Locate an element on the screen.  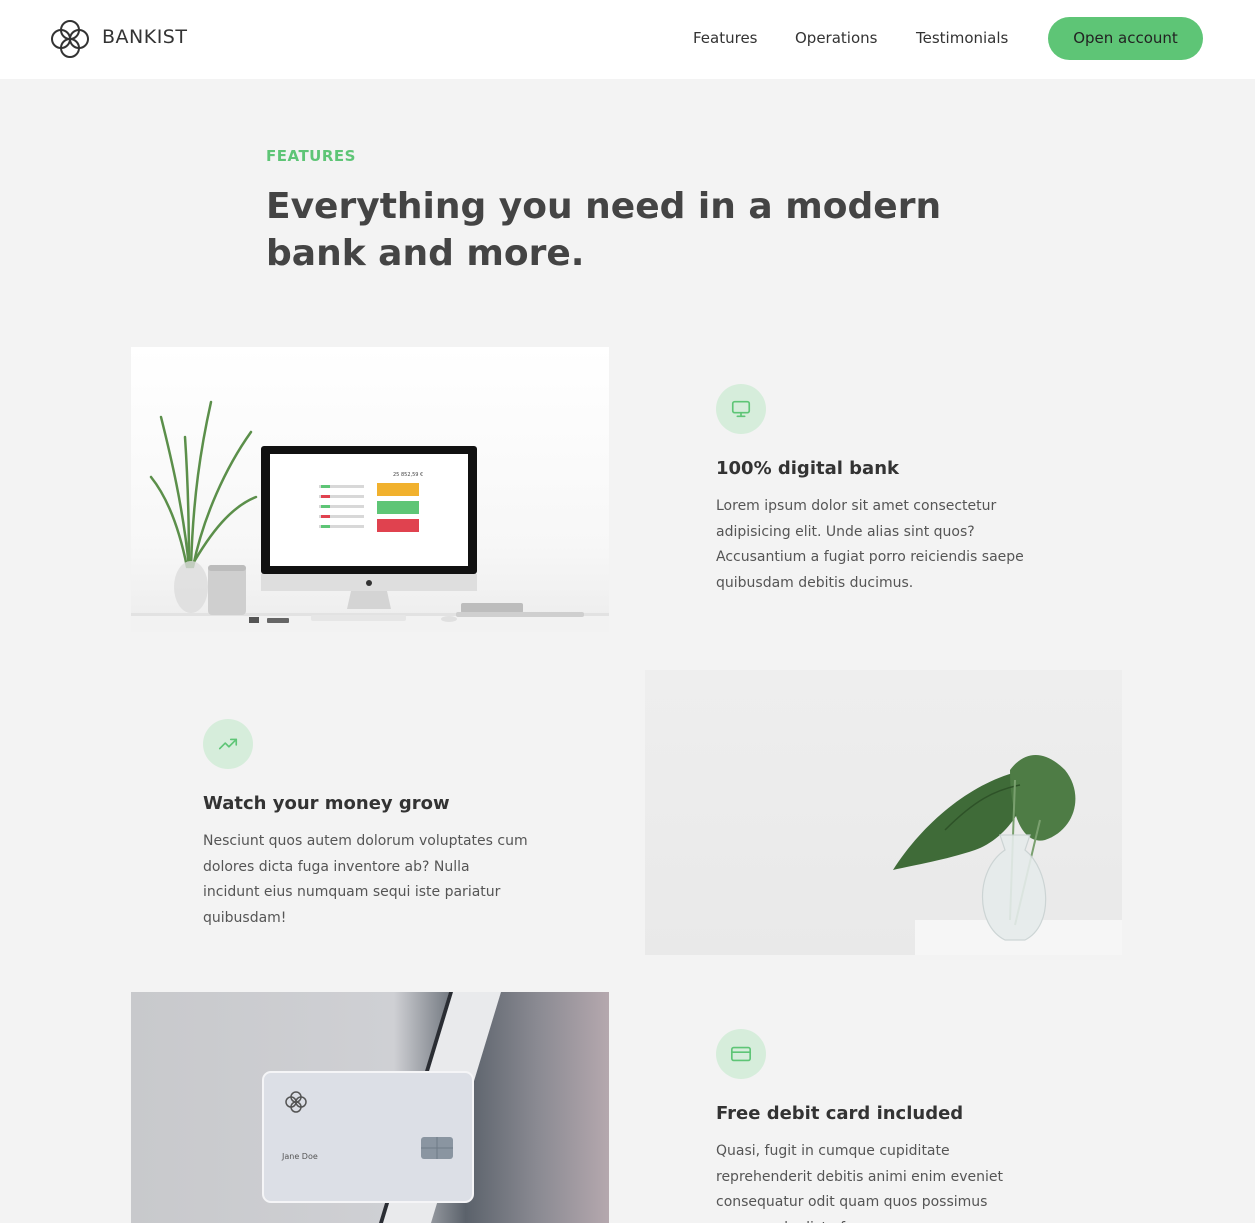
nav-link-features: Features is located at coordinates (725, 38).